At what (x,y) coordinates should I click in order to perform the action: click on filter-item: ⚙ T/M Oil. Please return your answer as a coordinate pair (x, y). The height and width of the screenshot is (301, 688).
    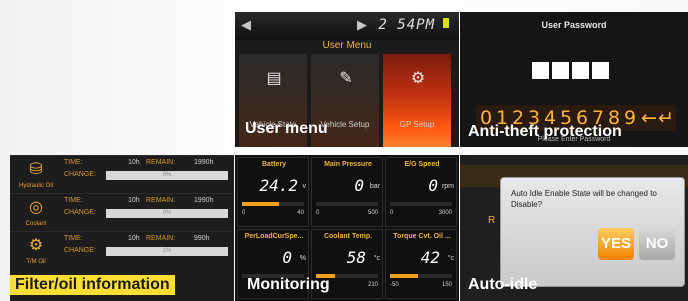
    Looking at the image, I should click on (36, 251).